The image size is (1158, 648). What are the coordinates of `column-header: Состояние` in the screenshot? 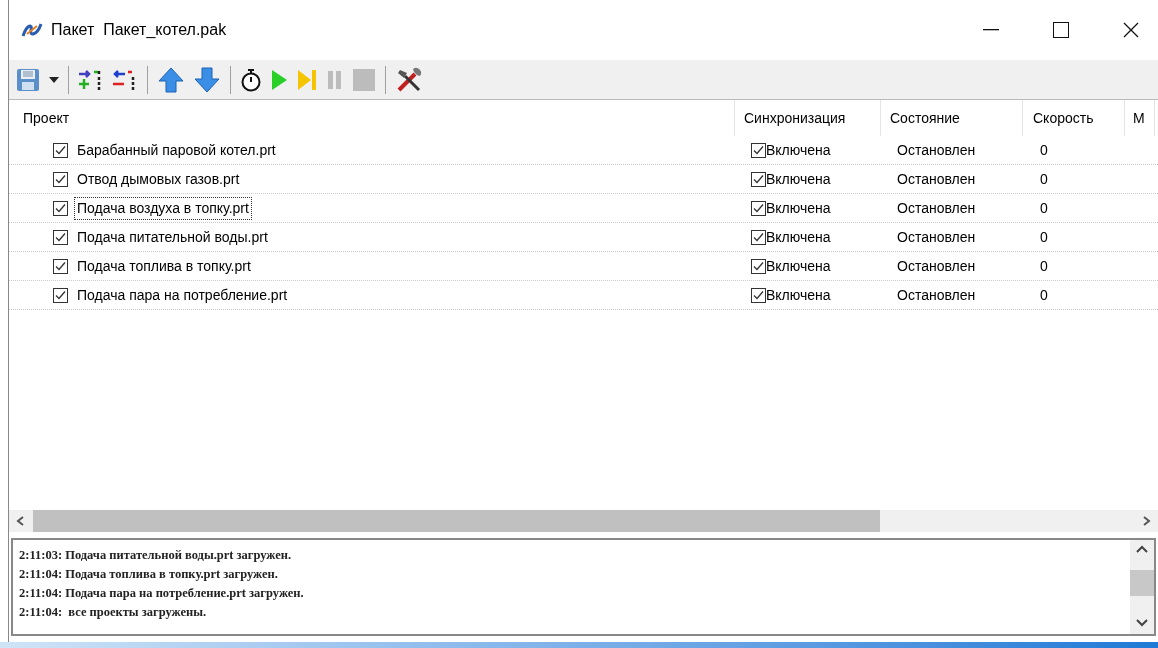 It's located at (952, 118).